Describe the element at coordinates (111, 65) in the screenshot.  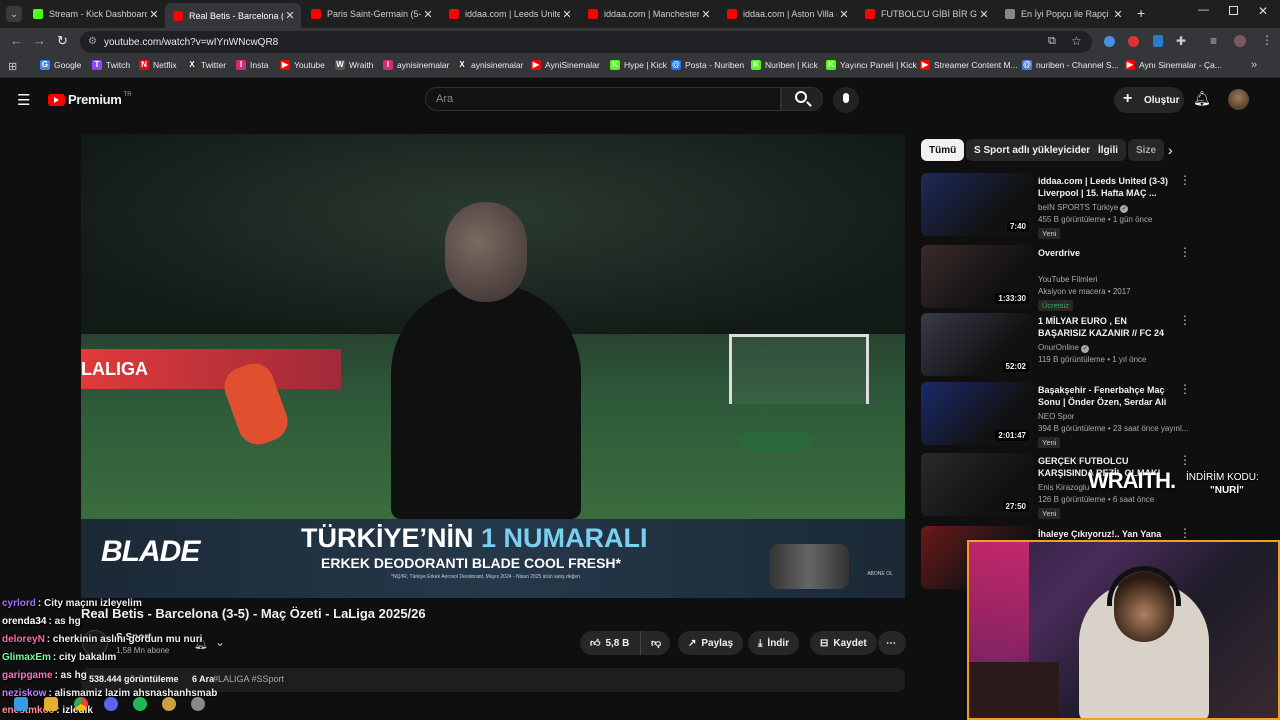
I see `bookmark-item: T Twitch` at that location.